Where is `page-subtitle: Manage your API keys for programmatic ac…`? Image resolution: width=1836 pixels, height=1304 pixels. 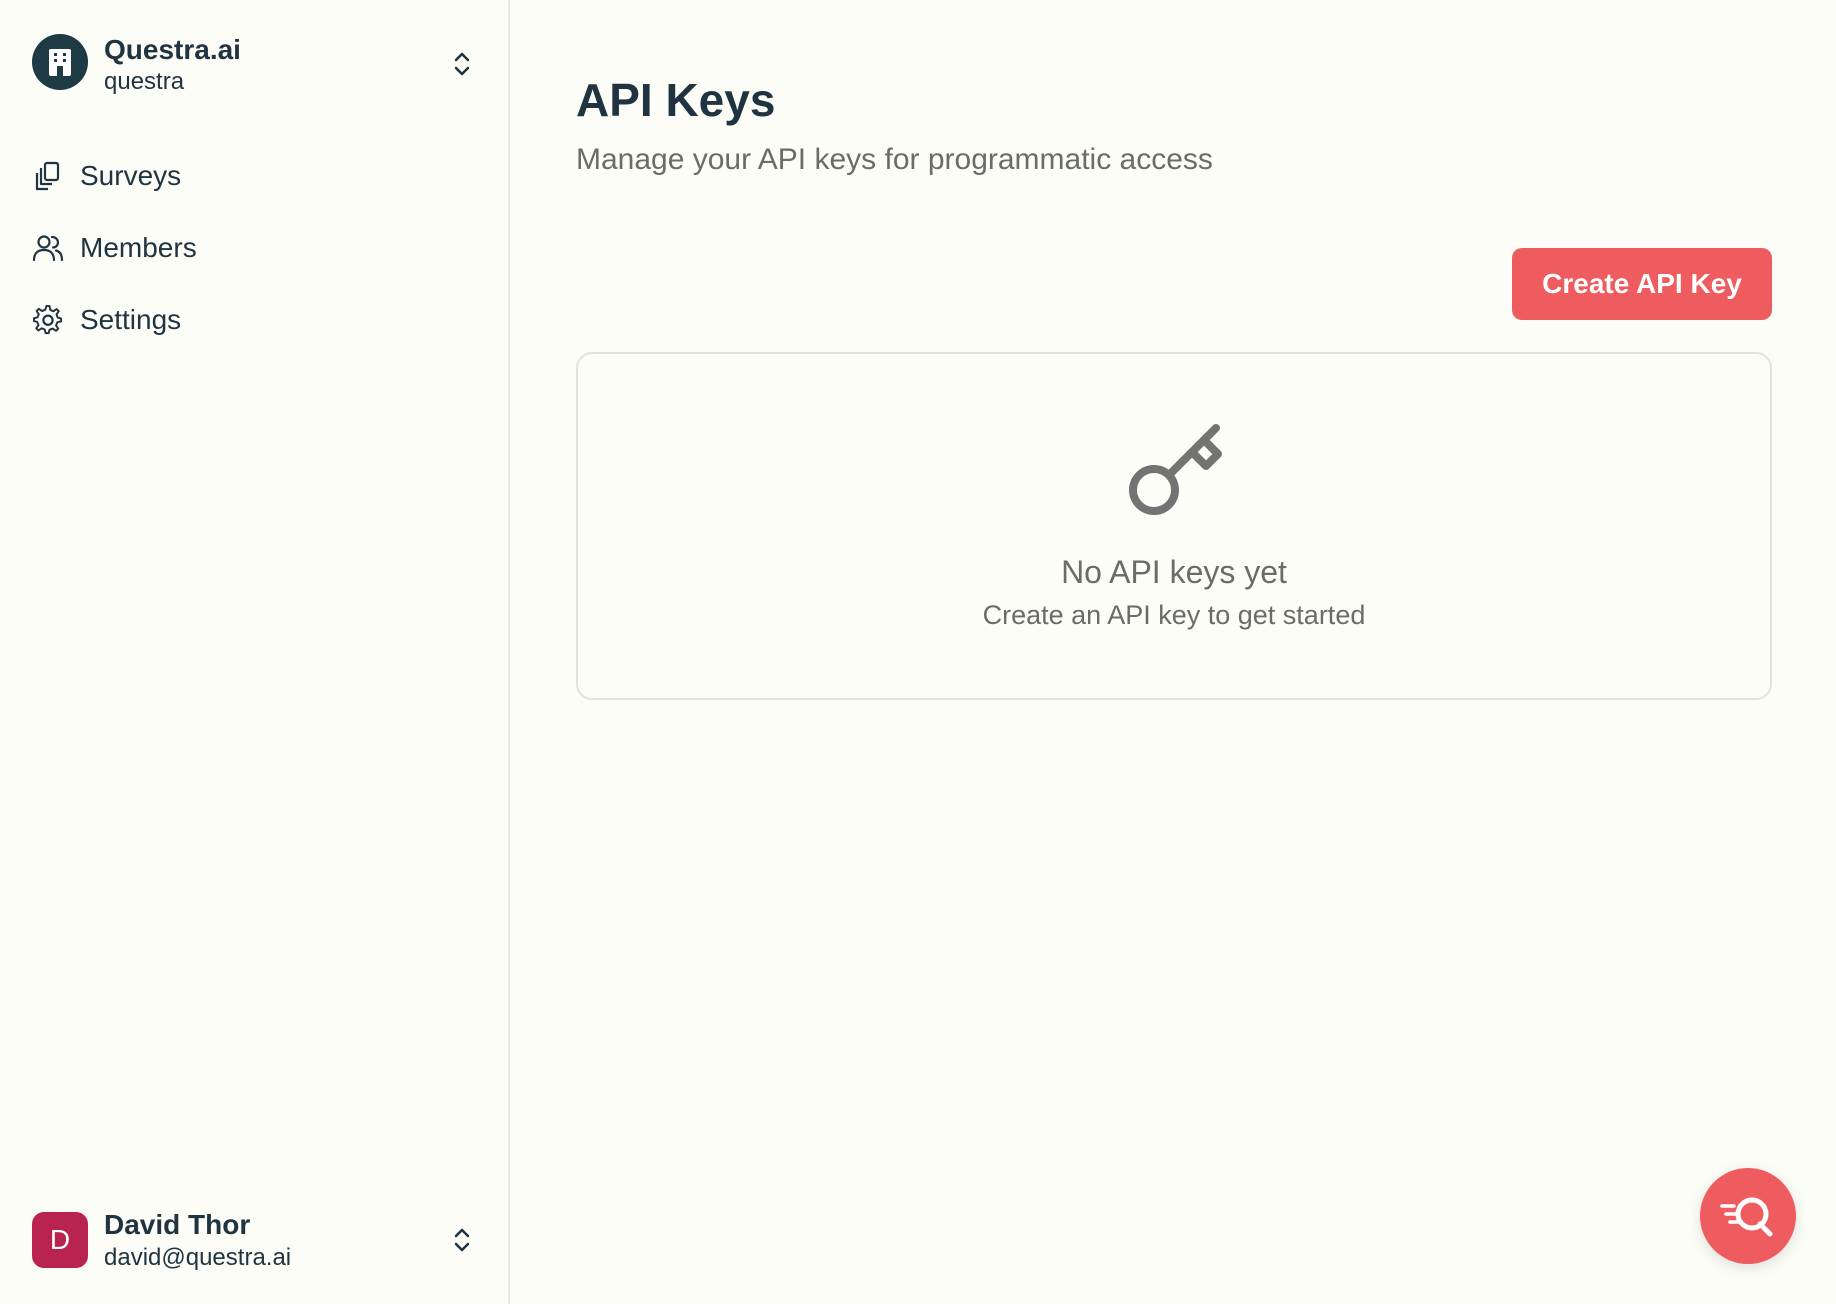
page-subtitle: Manage your API keys for programmatic ac… is located at coordinates (894, 159).